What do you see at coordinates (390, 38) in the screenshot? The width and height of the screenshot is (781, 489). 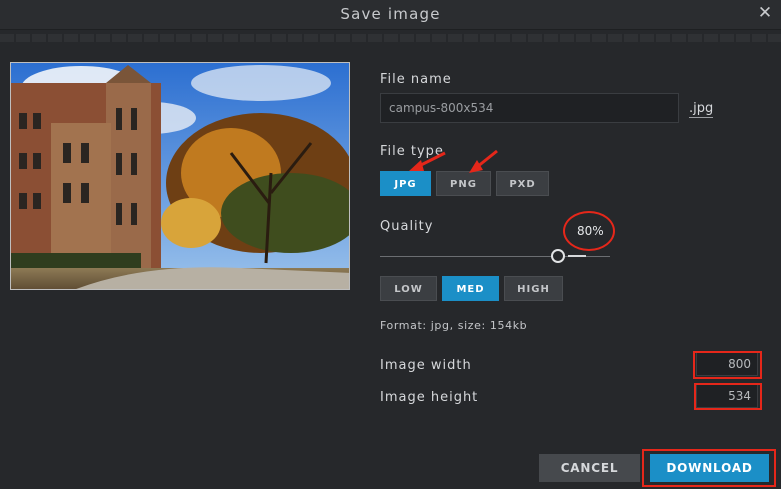 I see `divider-strip` at bounding box center [390, 38].